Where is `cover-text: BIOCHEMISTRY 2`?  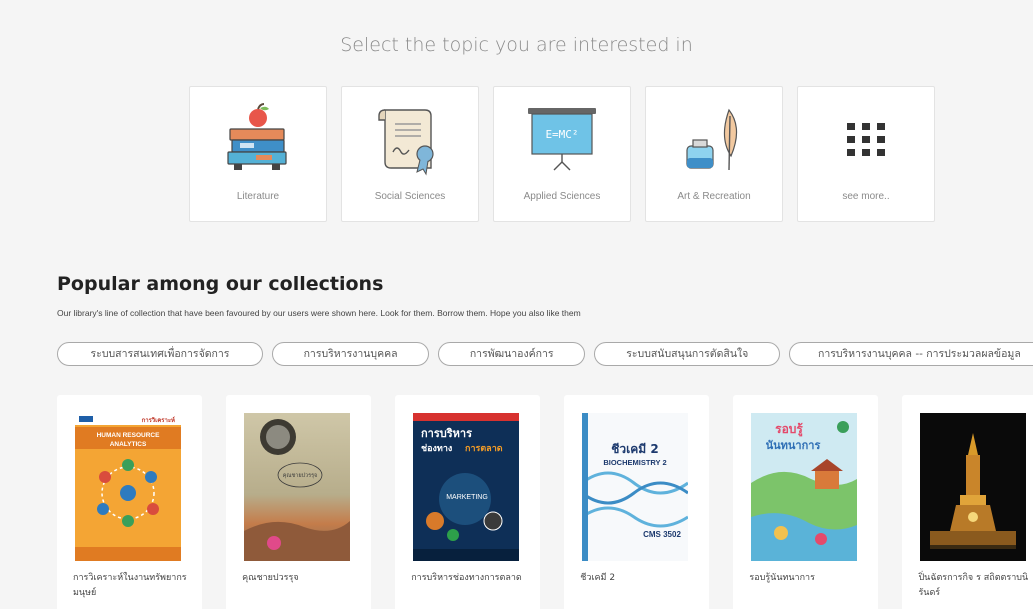
cover-text: BIOCHEMISTRY 2 is located at coordinates (635, 462).